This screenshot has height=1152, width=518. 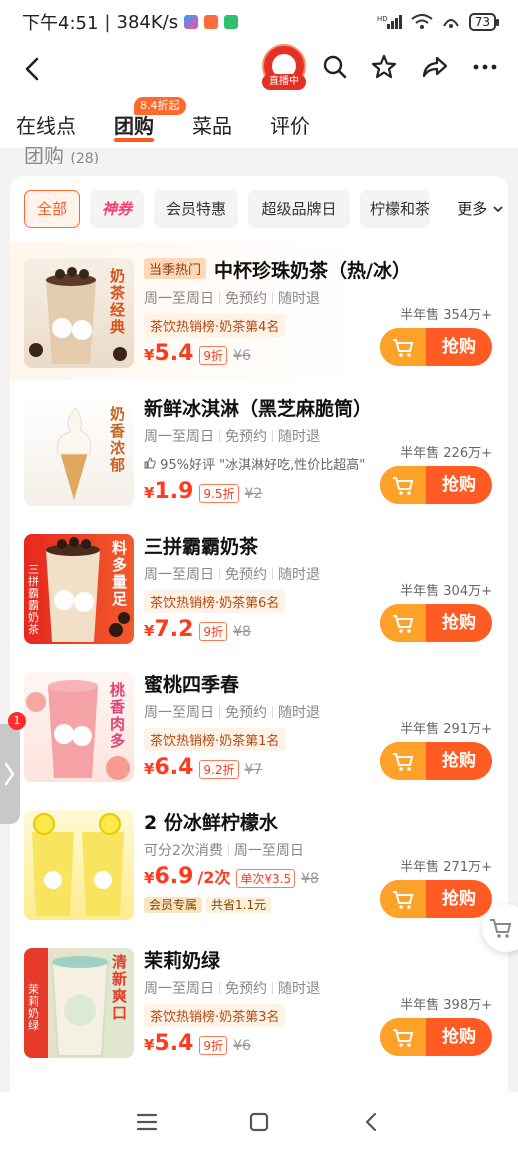 I want to click on svg-text: HD, so click(x=382, y=19).